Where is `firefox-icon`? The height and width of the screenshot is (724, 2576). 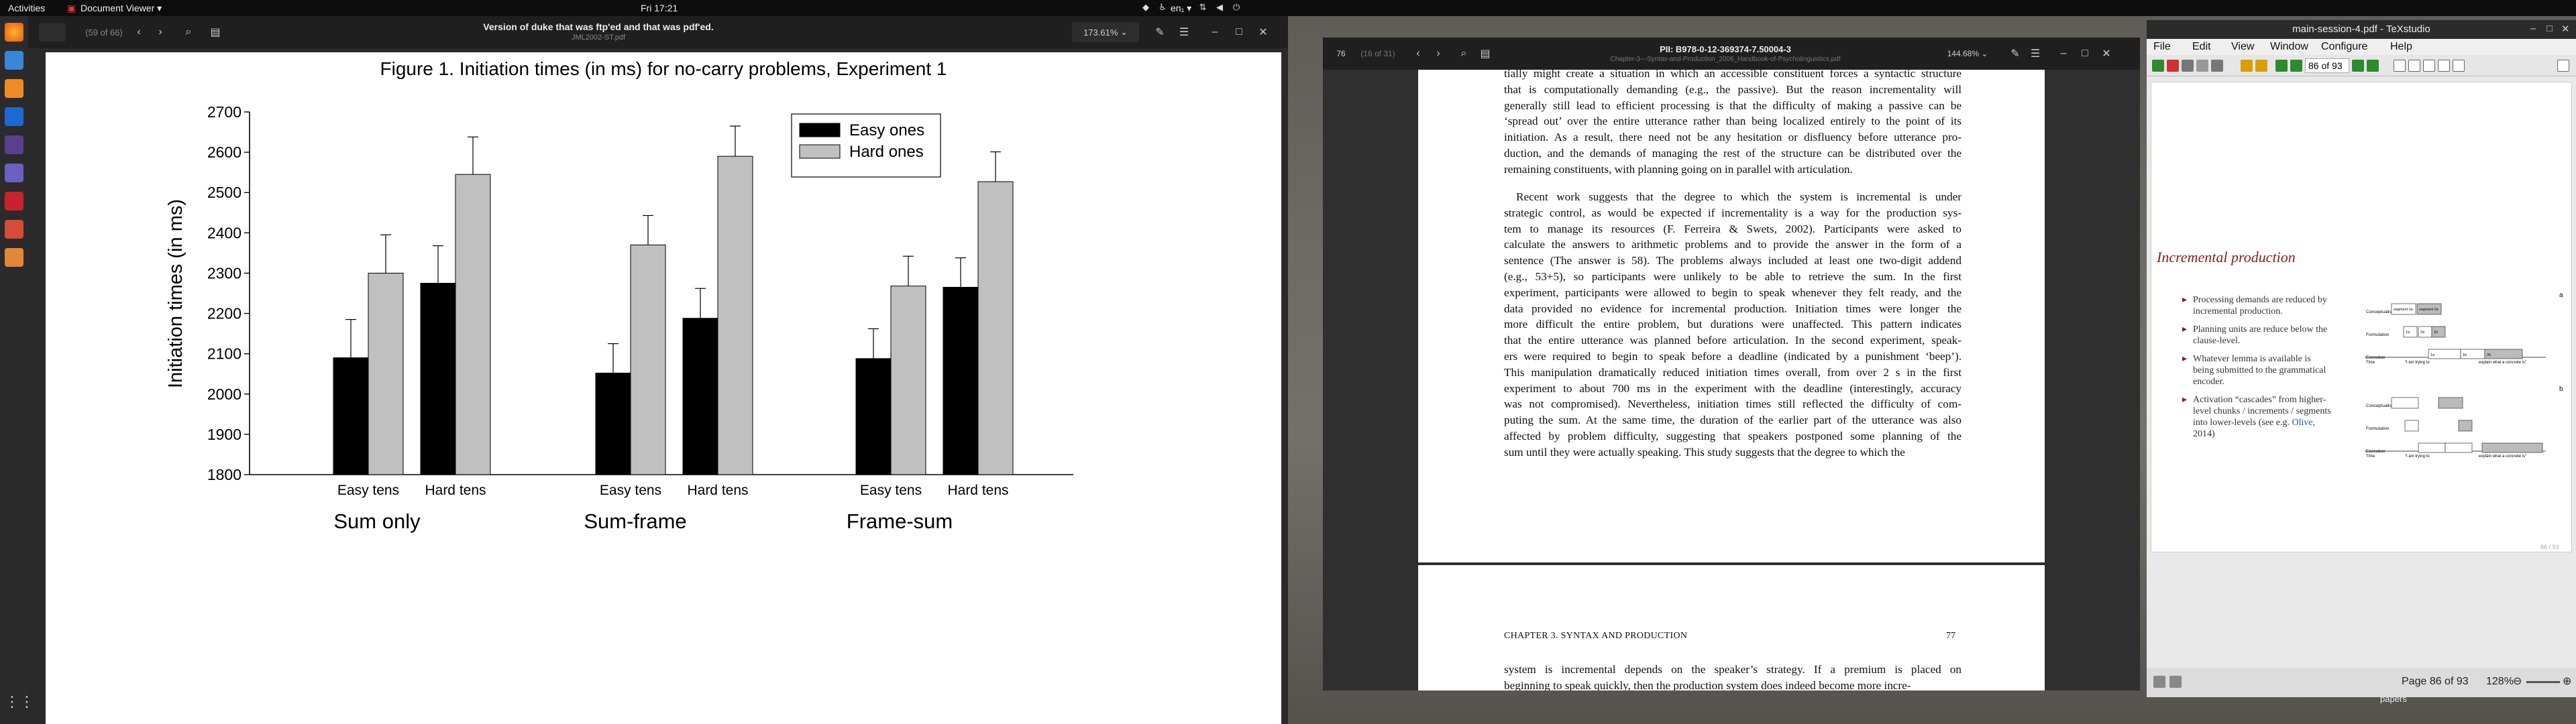
firefox-icon is located at coordinates (14, 32).